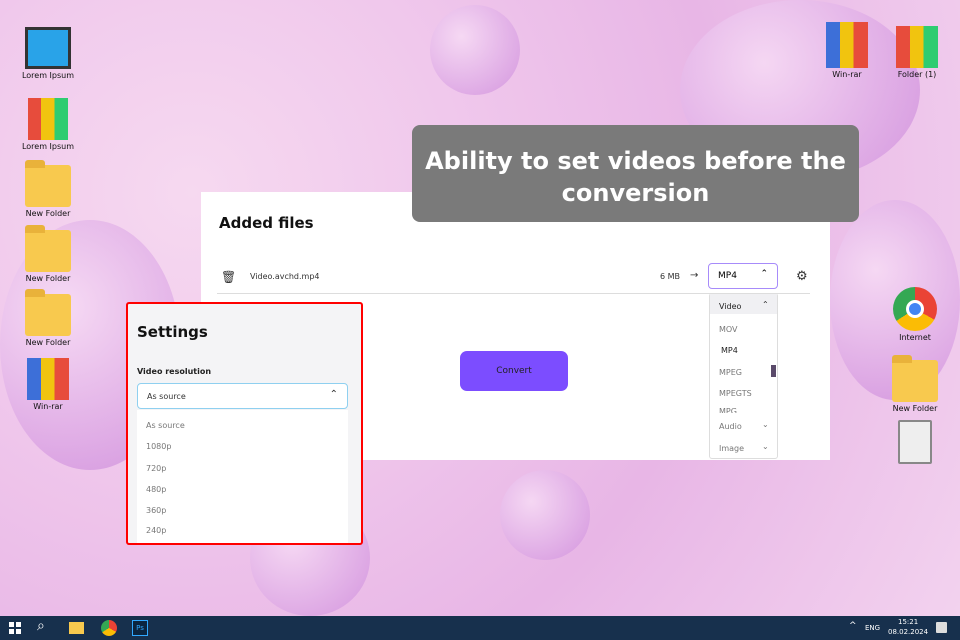 This screenshot has height=640, width=960. What do you see at coordinates (915, 309) in the screenshot?
I see `chrome-icon` at bounding box center [915, 309].